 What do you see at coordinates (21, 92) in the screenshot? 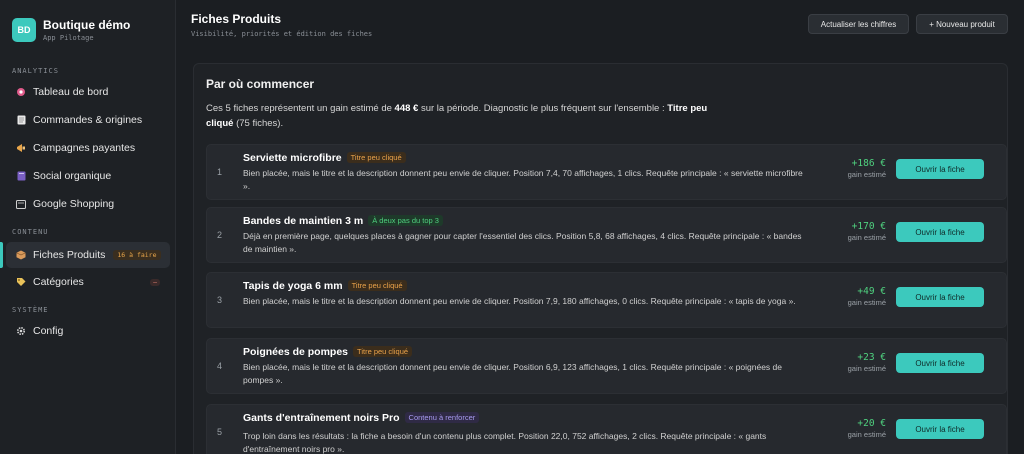
I see `dashboard-icon` at bounding box center [21, 92].